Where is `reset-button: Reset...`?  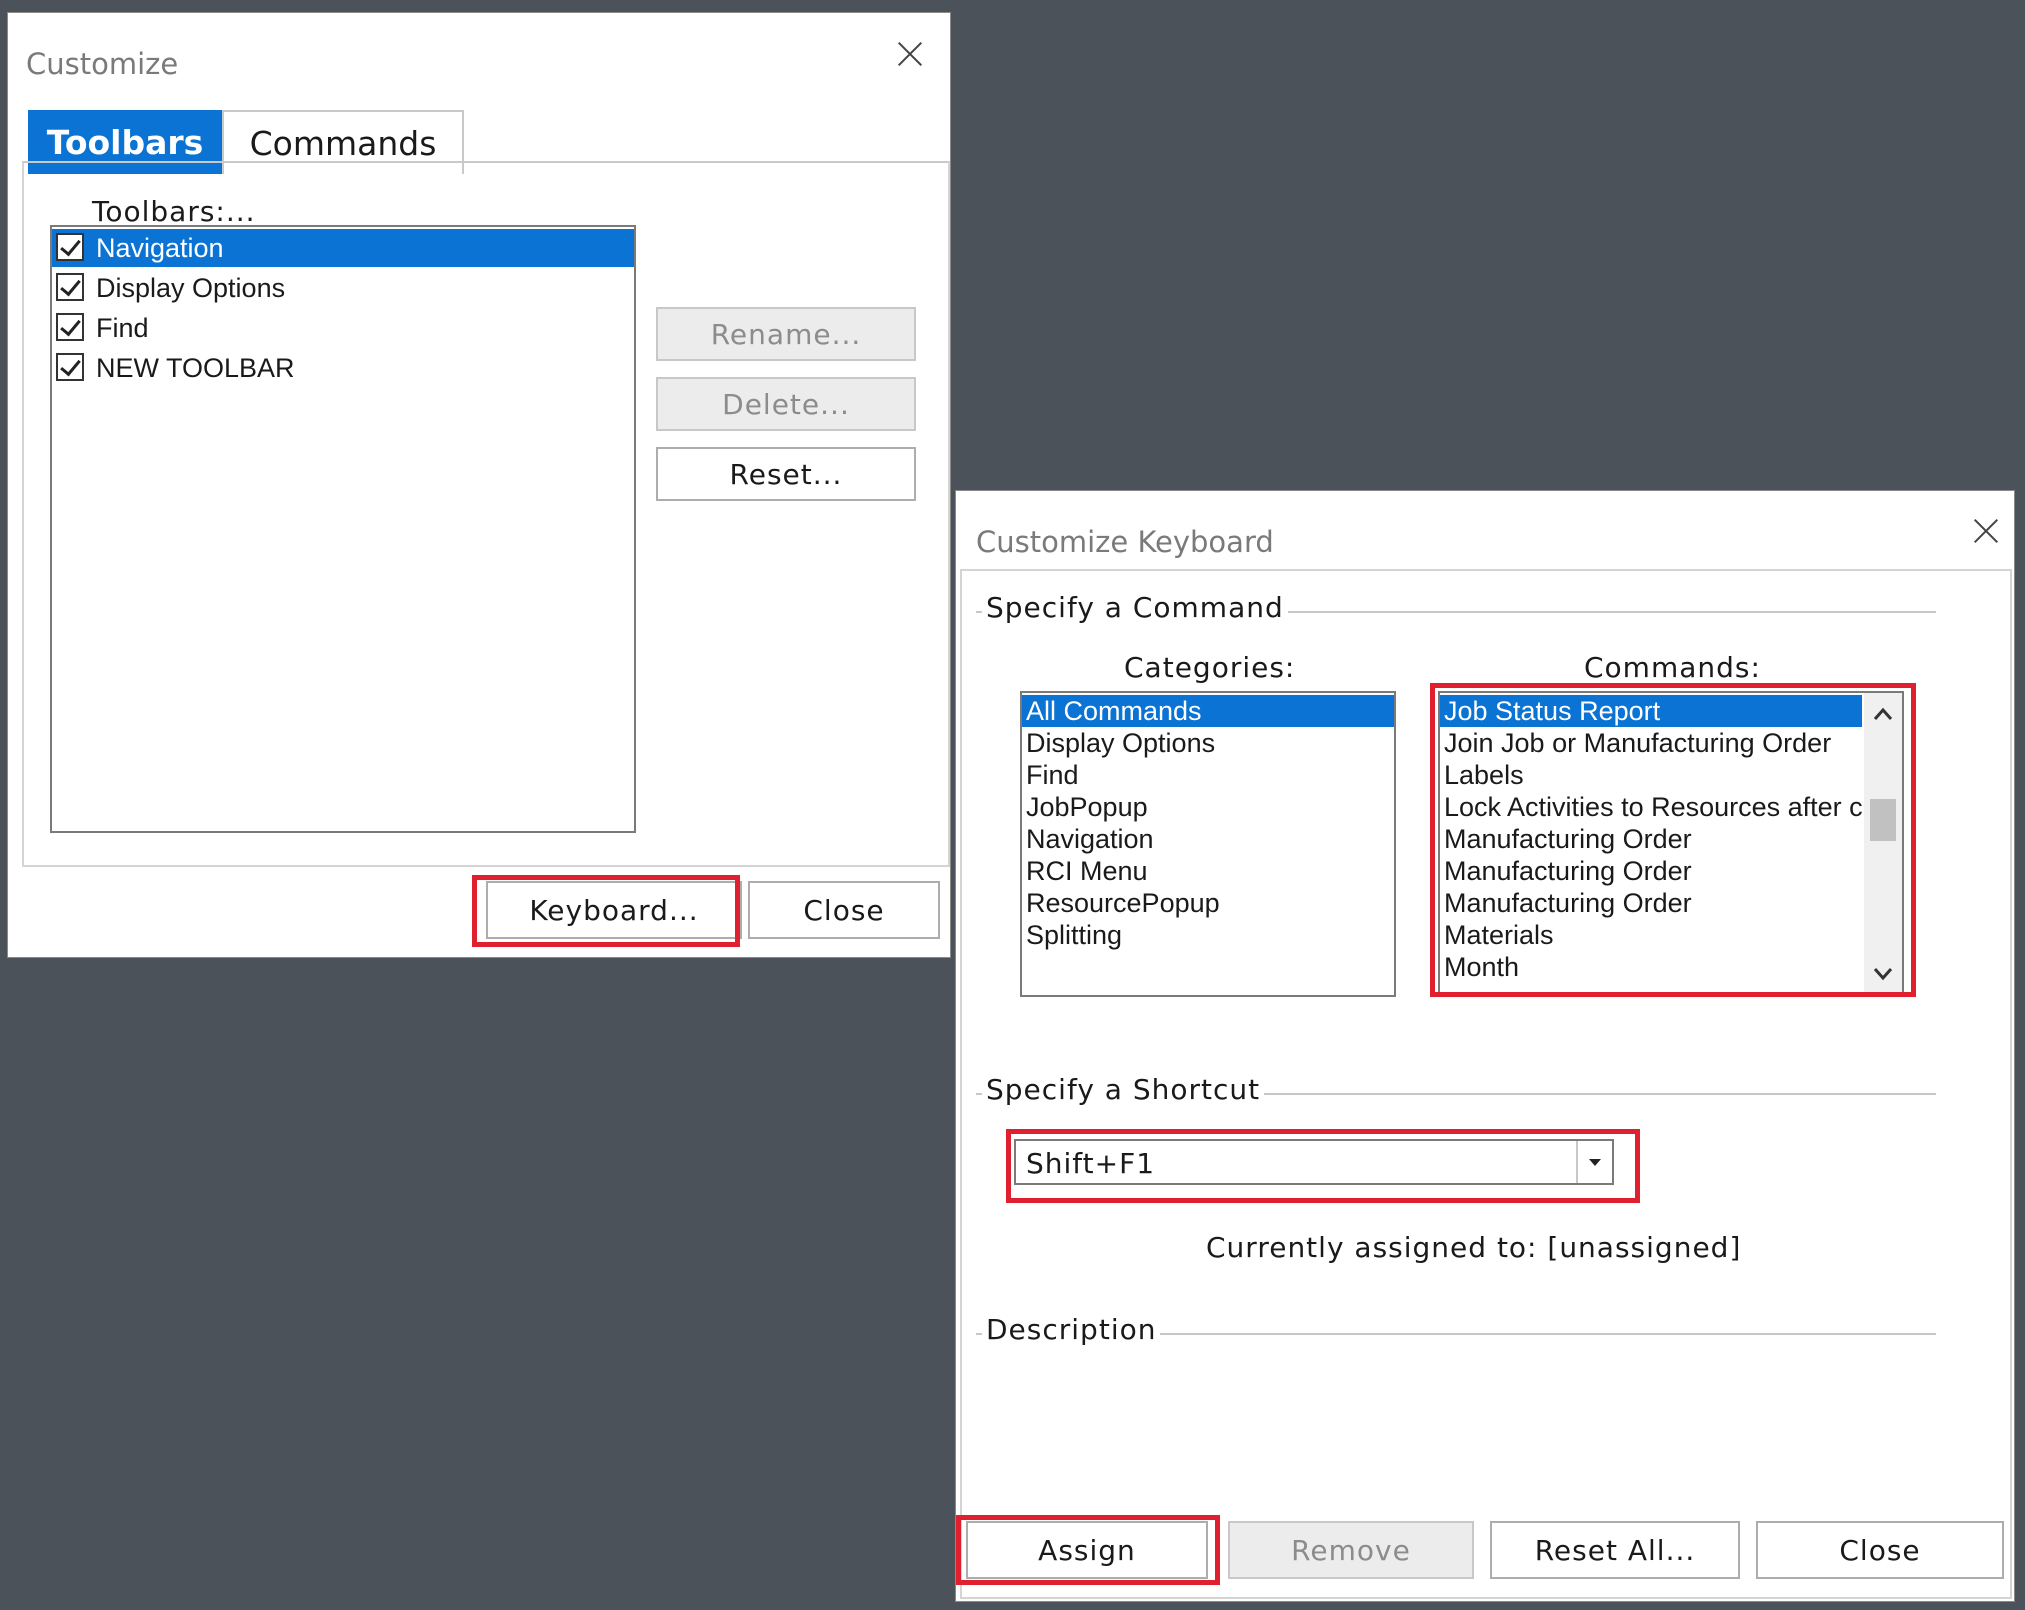
reset-button: Reset... is located at coordinates (786, 474).